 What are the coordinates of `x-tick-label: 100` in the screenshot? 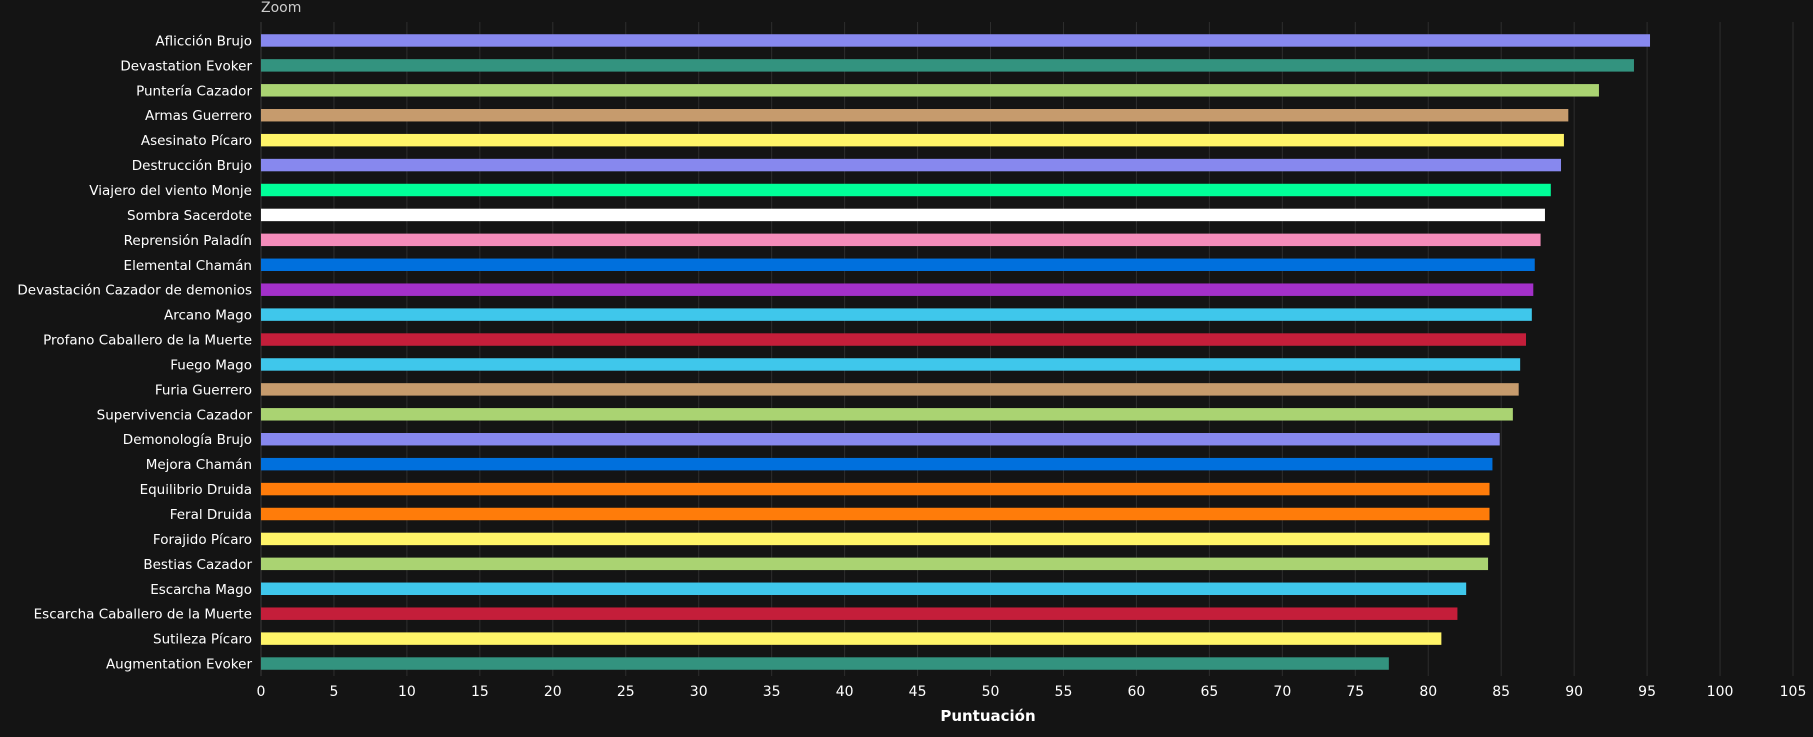 It's located at (1720, 692).